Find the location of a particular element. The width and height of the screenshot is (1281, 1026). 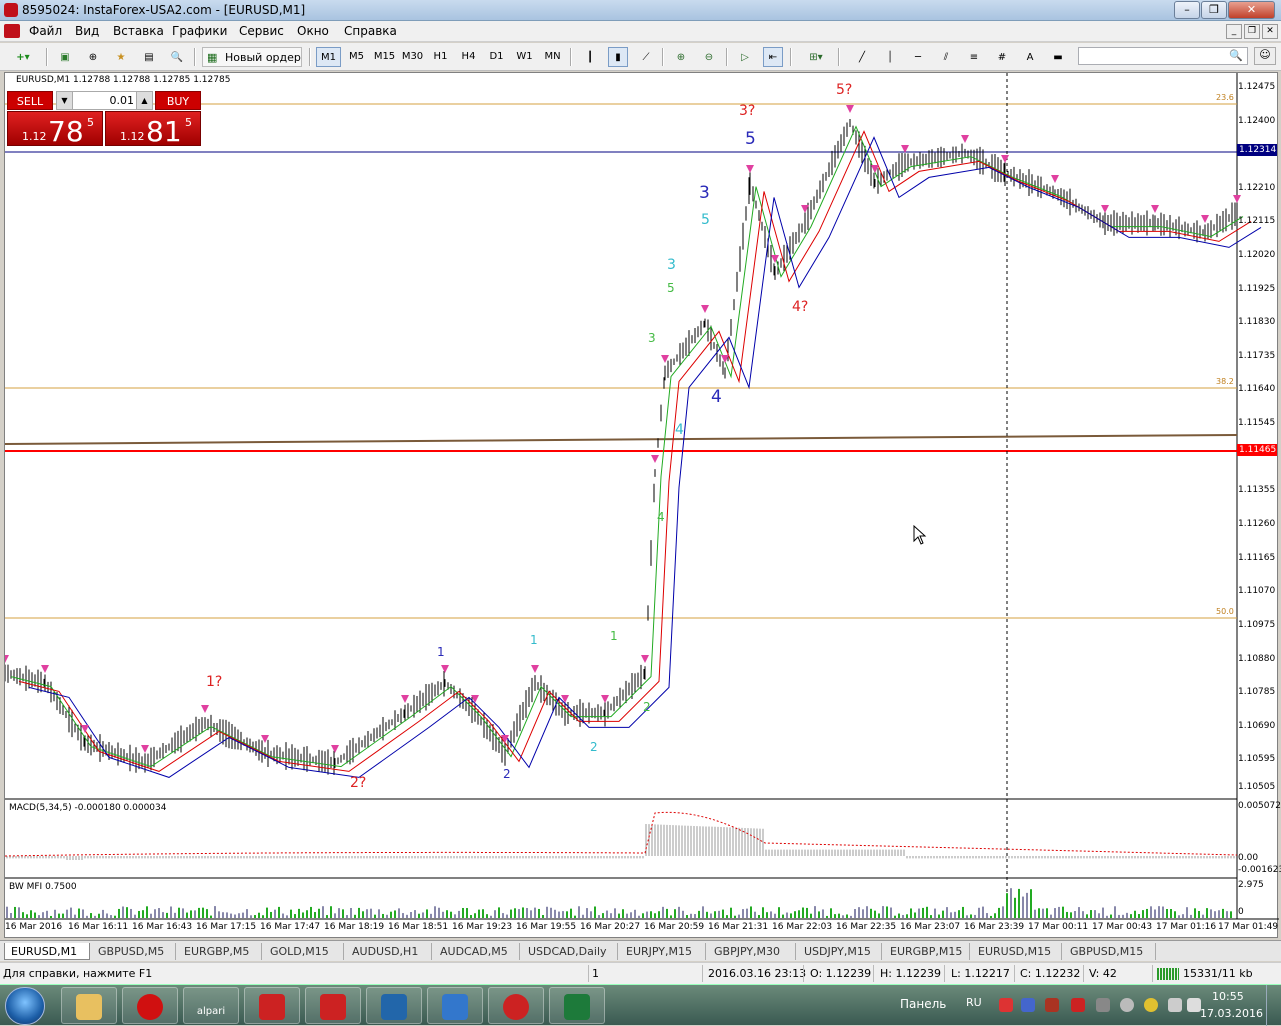

chart-tab: EURGBP,M15 is located at coordinates (927, 951).